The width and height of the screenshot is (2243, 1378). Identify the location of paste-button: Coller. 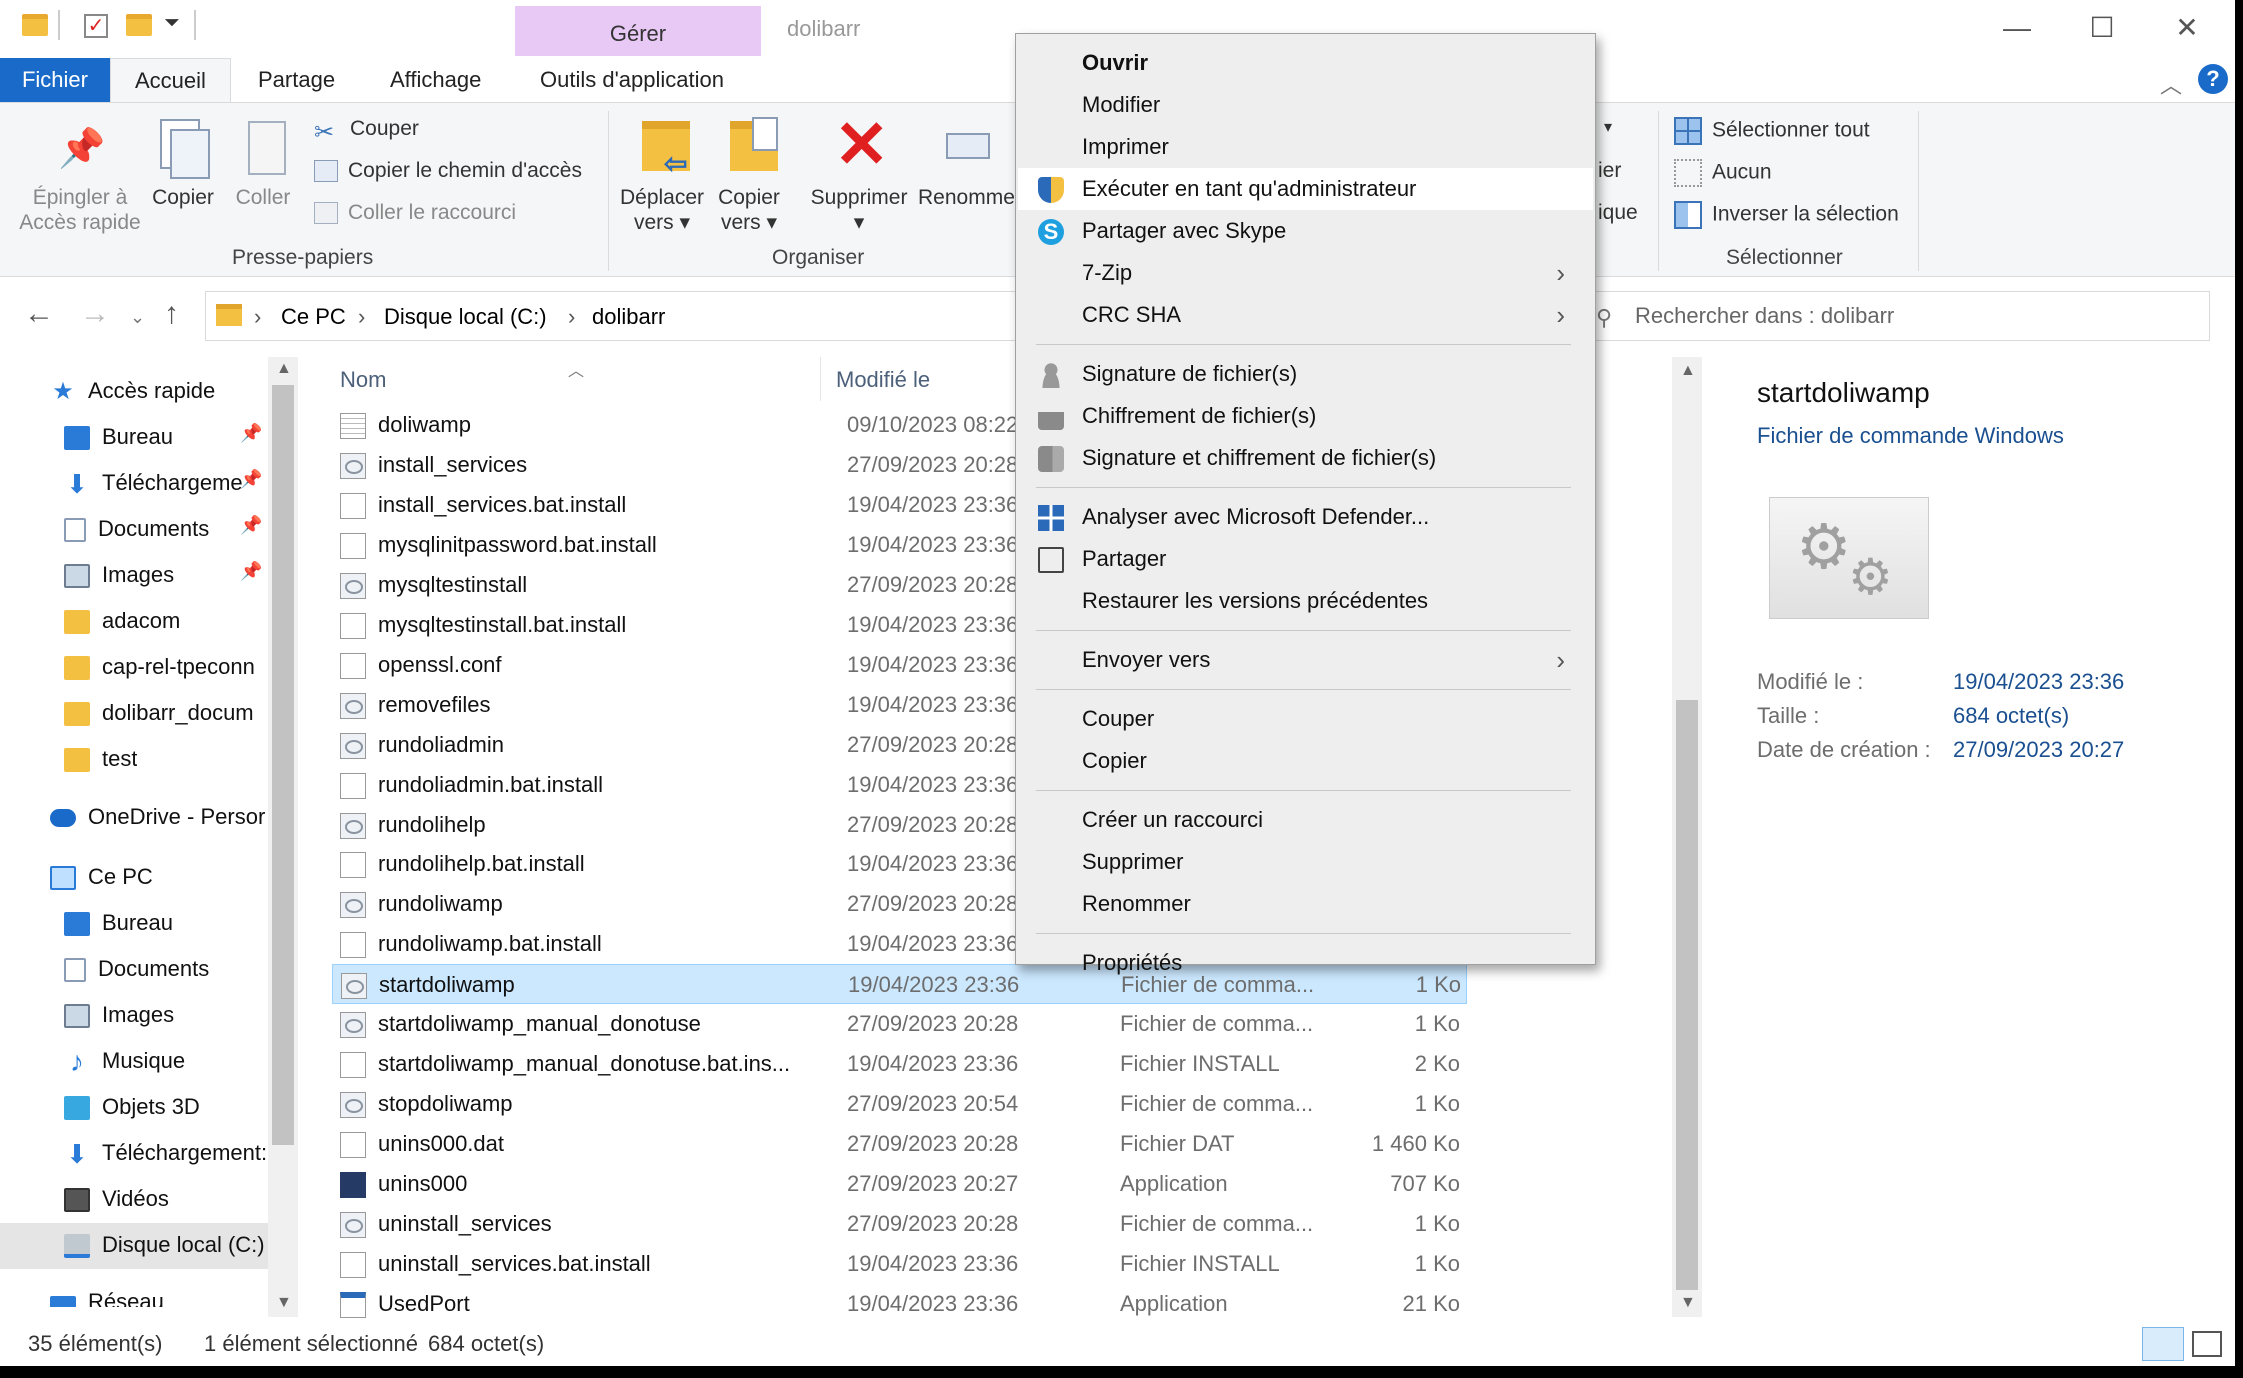
(263, 197).